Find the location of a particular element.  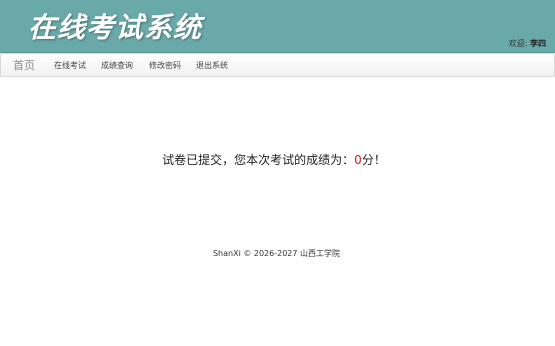

username: 李四 is located at coordinates (538, 43).